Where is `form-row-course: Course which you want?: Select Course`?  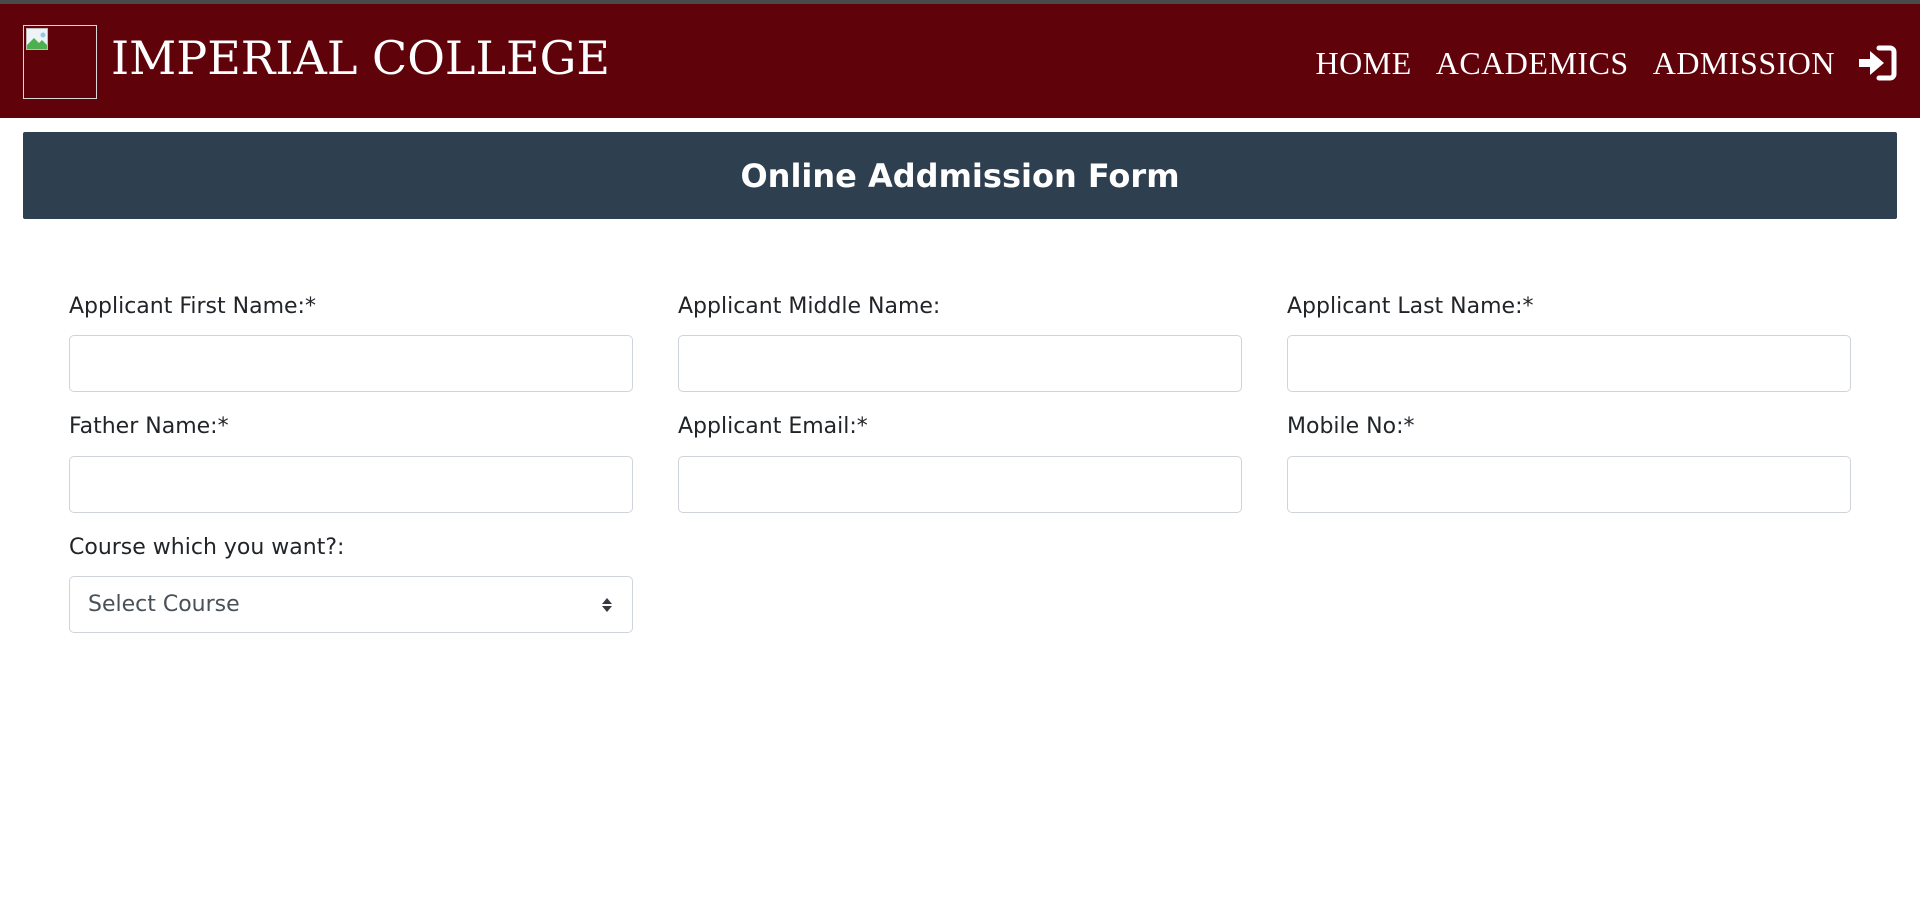 form-row-course: Course which you want?: Select Course is located at coordinates (960, 584).